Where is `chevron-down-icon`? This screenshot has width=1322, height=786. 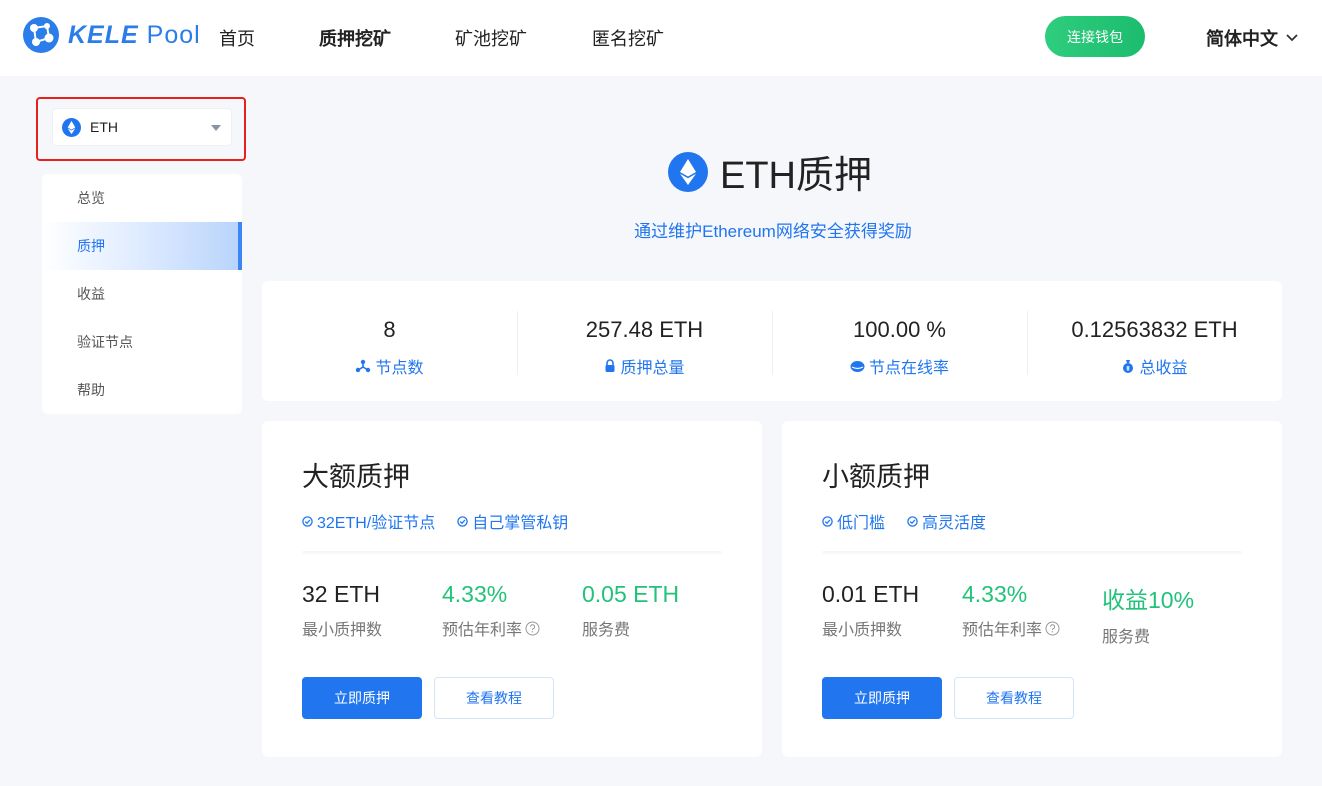
chevron-down-icon is located at coordinates (1292, 38).